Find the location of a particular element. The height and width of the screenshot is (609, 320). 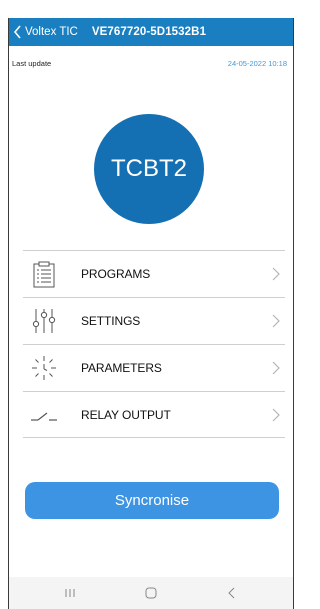

menu-item-relay-output: RELAY OUTPUT is located at coordinates (154, 414).